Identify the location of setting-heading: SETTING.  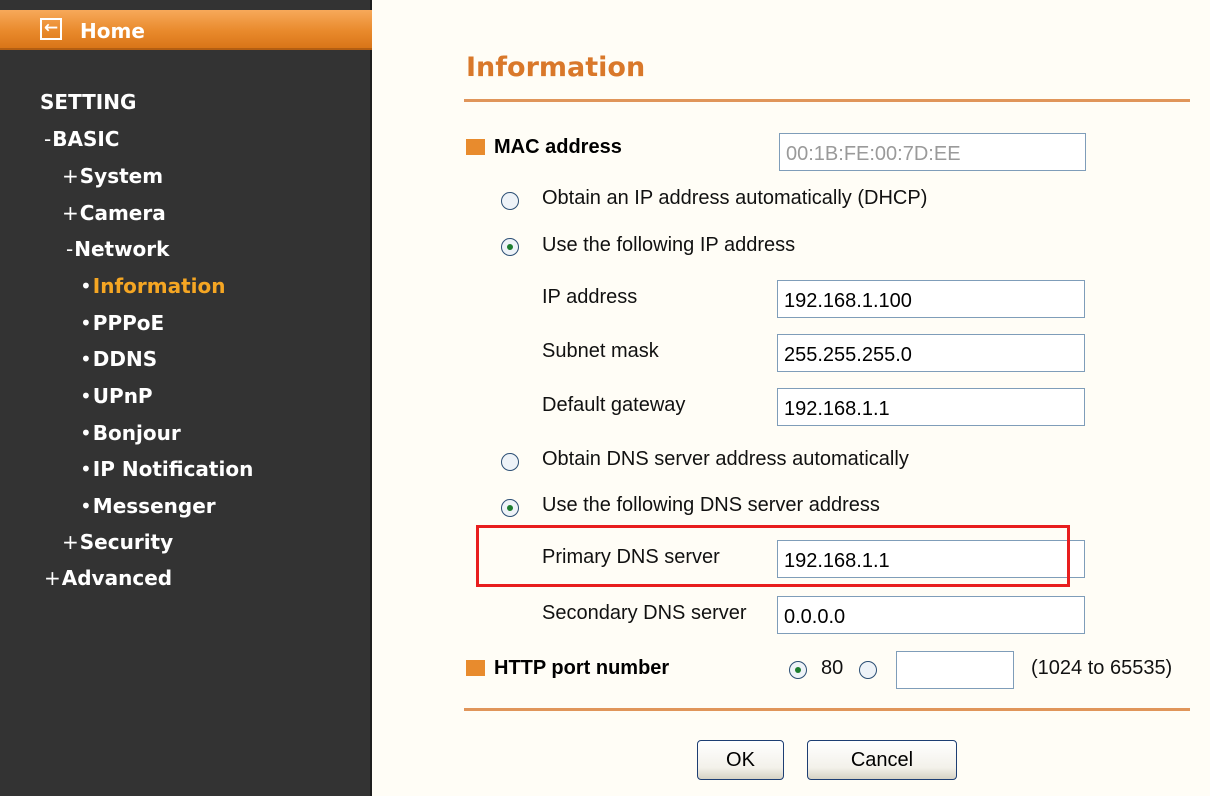
(88, 102).